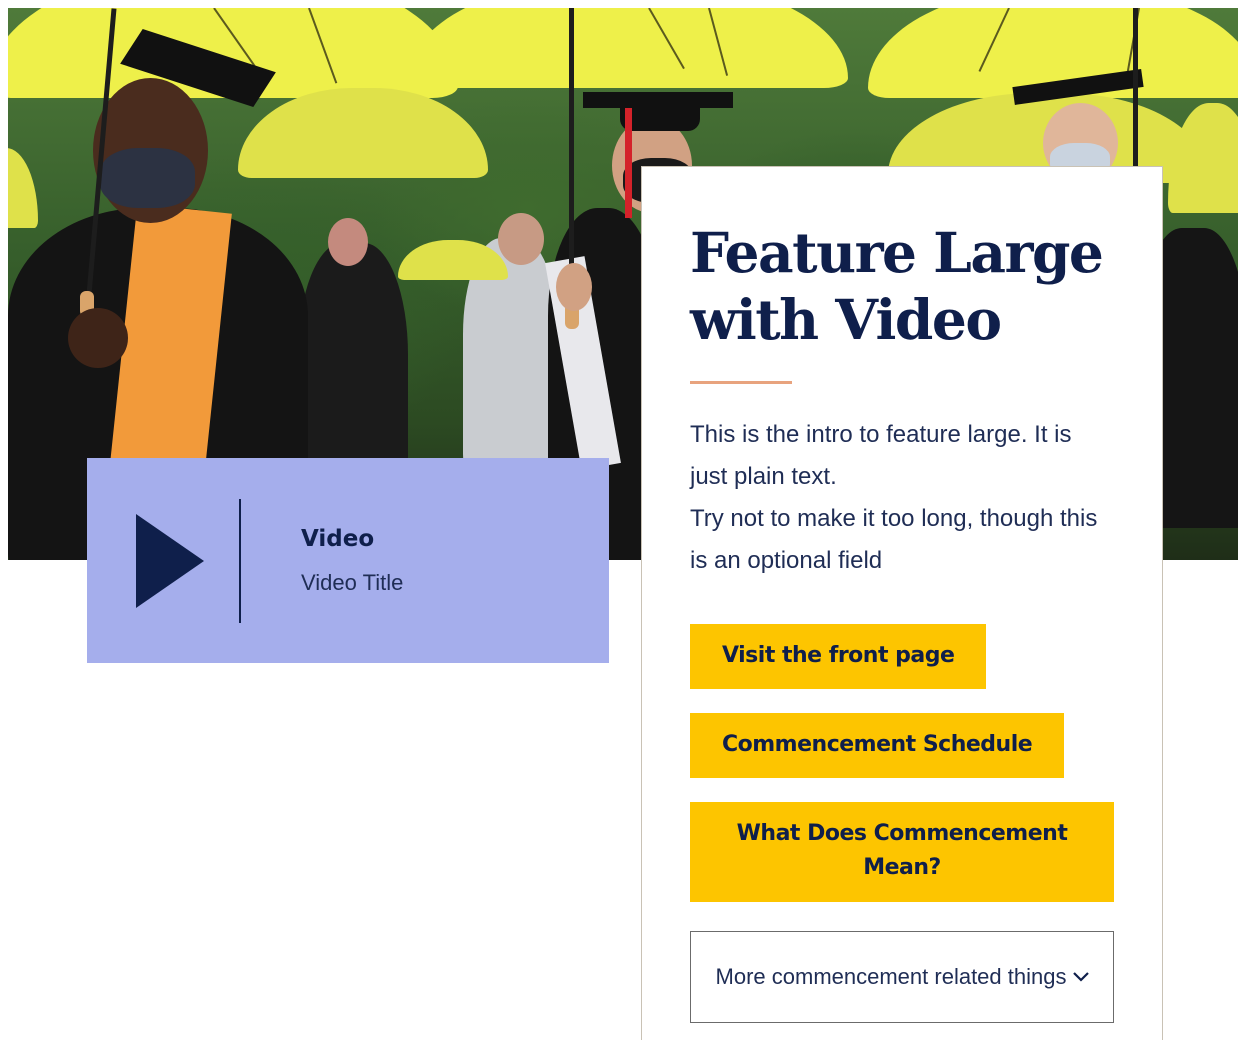 The height and width of the screenshot is (1040, 1238). I want to click on what-does-commencement-mean-button: What Does Commencement Mean?, so click(902, 852).